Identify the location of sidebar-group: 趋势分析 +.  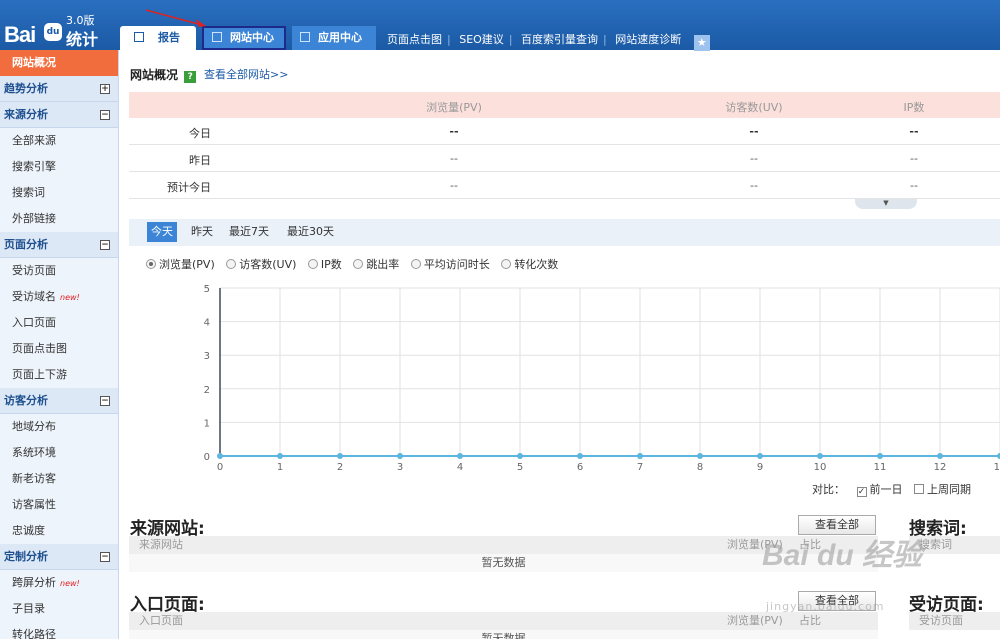
(59, 89).